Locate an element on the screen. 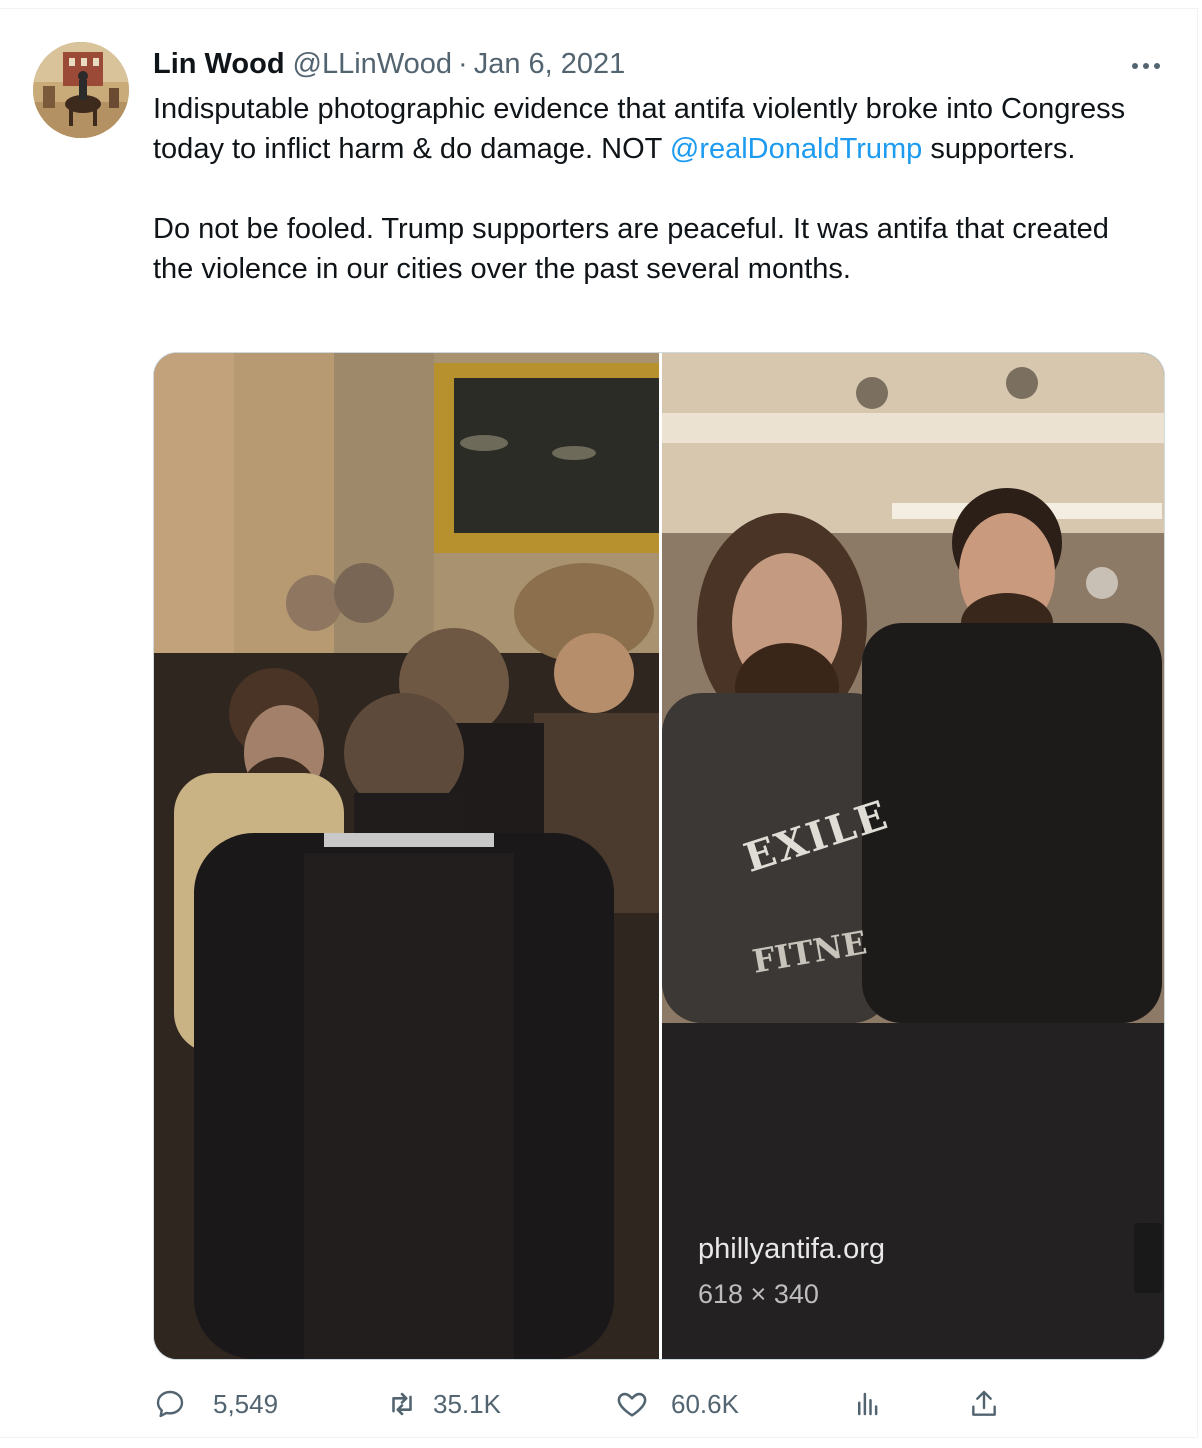 This screenshot has width=1202, height=1448. author-handle: @LLinWood is located at coordinates (373, 64).